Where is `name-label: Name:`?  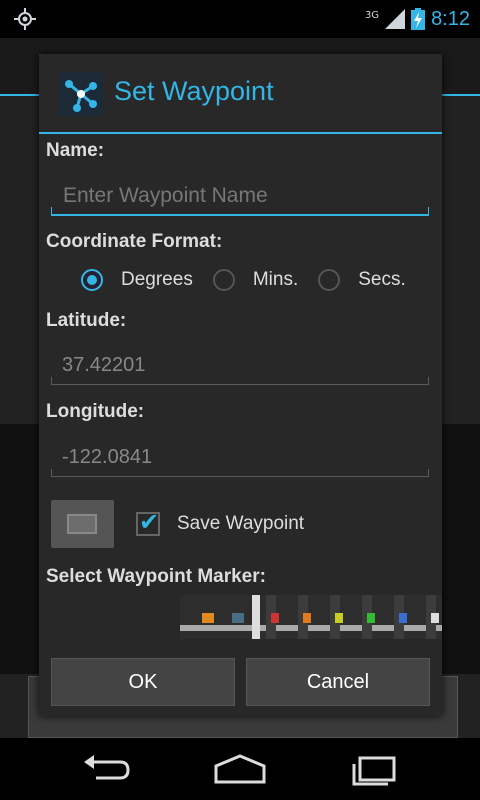
name-label: Name: is located at coordinates (75, 150).